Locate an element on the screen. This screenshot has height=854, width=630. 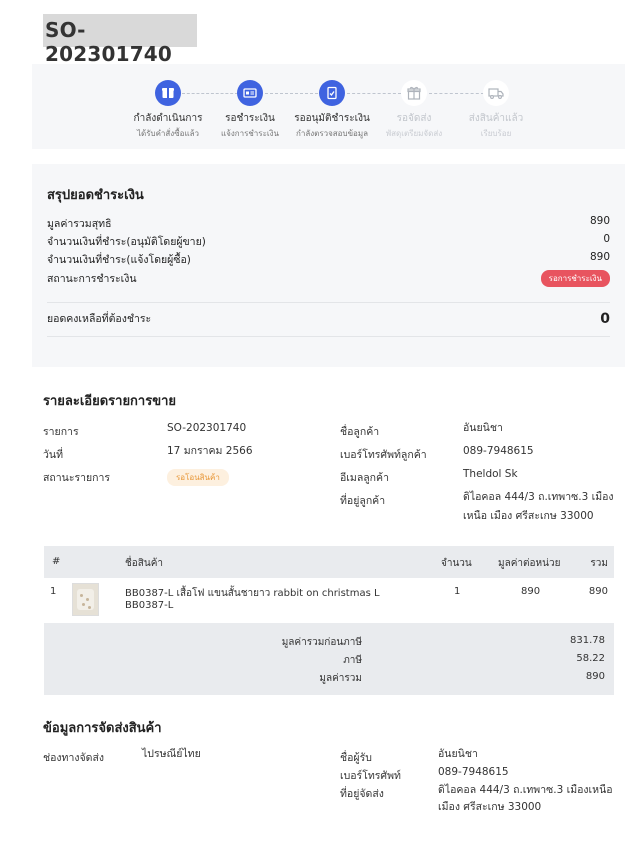
paid-approved-value: 0 is located at coordinates (606, 239).